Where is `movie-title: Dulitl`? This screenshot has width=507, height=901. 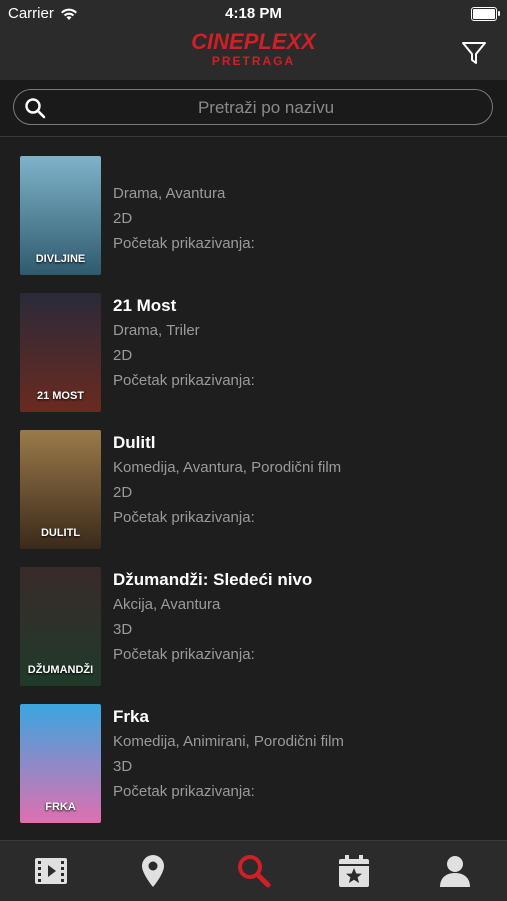 movie-title: Dulitl is located at coordinates (134, 442).